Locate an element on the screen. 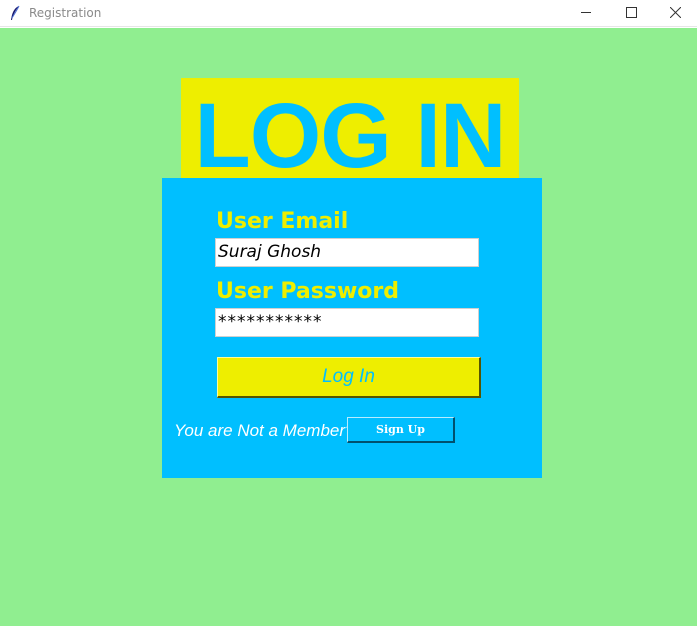  close-button is located at coordinates (675, 13).